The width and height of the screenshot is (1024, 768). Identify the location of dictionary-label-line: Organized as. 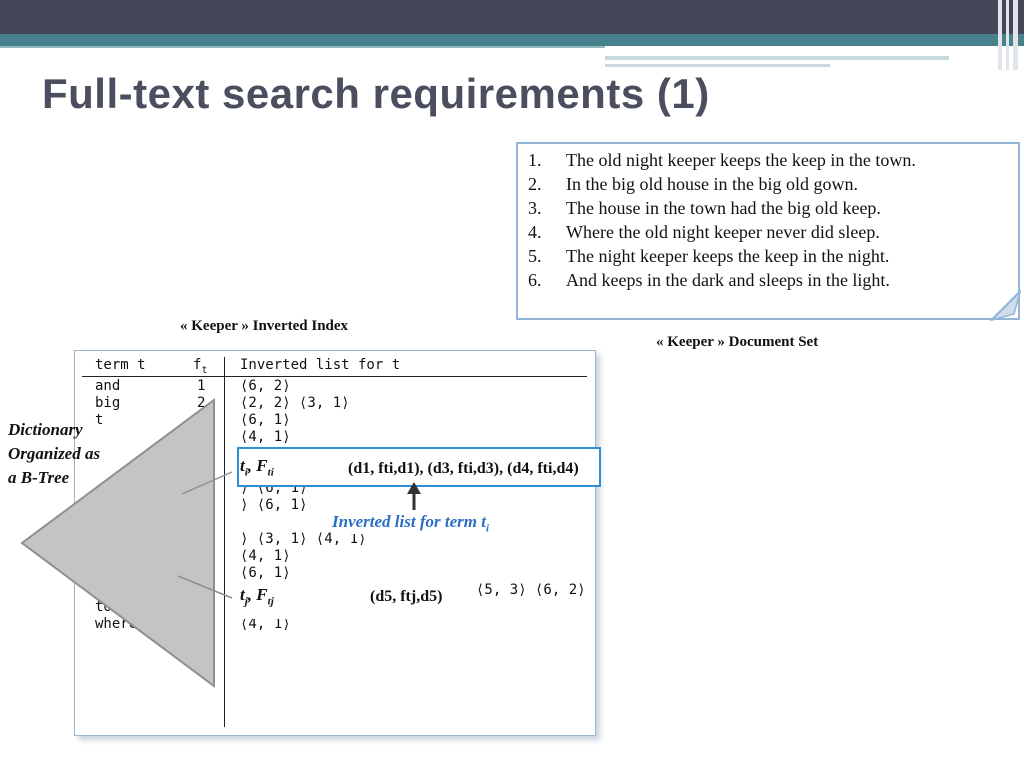
(54, 453).